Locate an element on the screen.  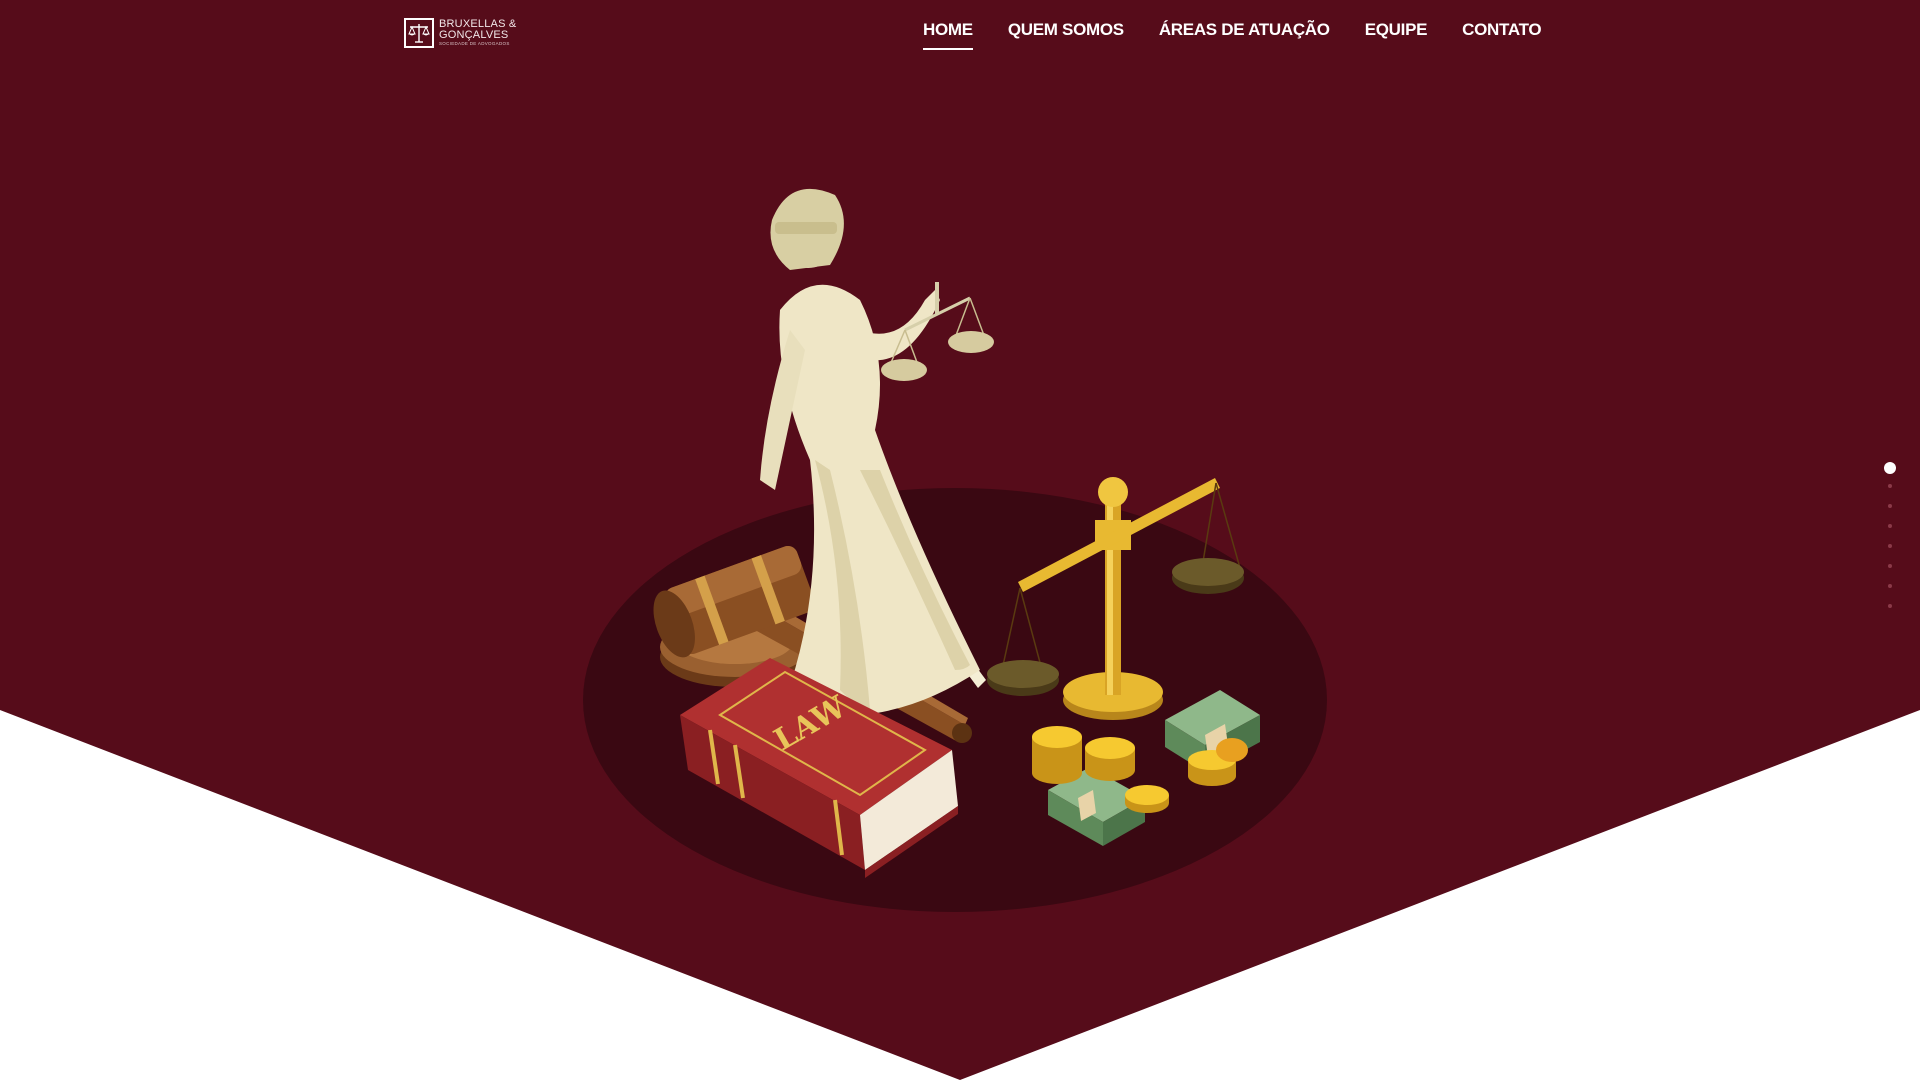
nav-item-equipe: EQUIPE is located at coordinates (1396, 35).